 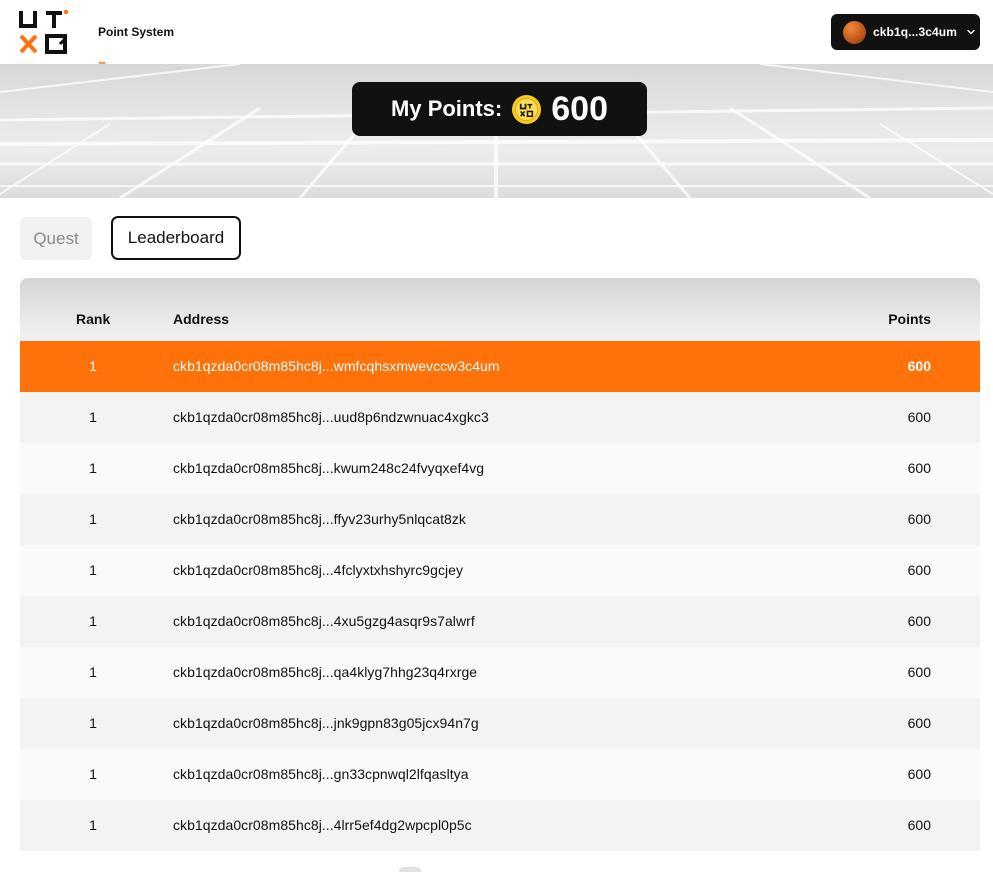 I want to click on column-header-address: Address, so click(x=201, y=319).